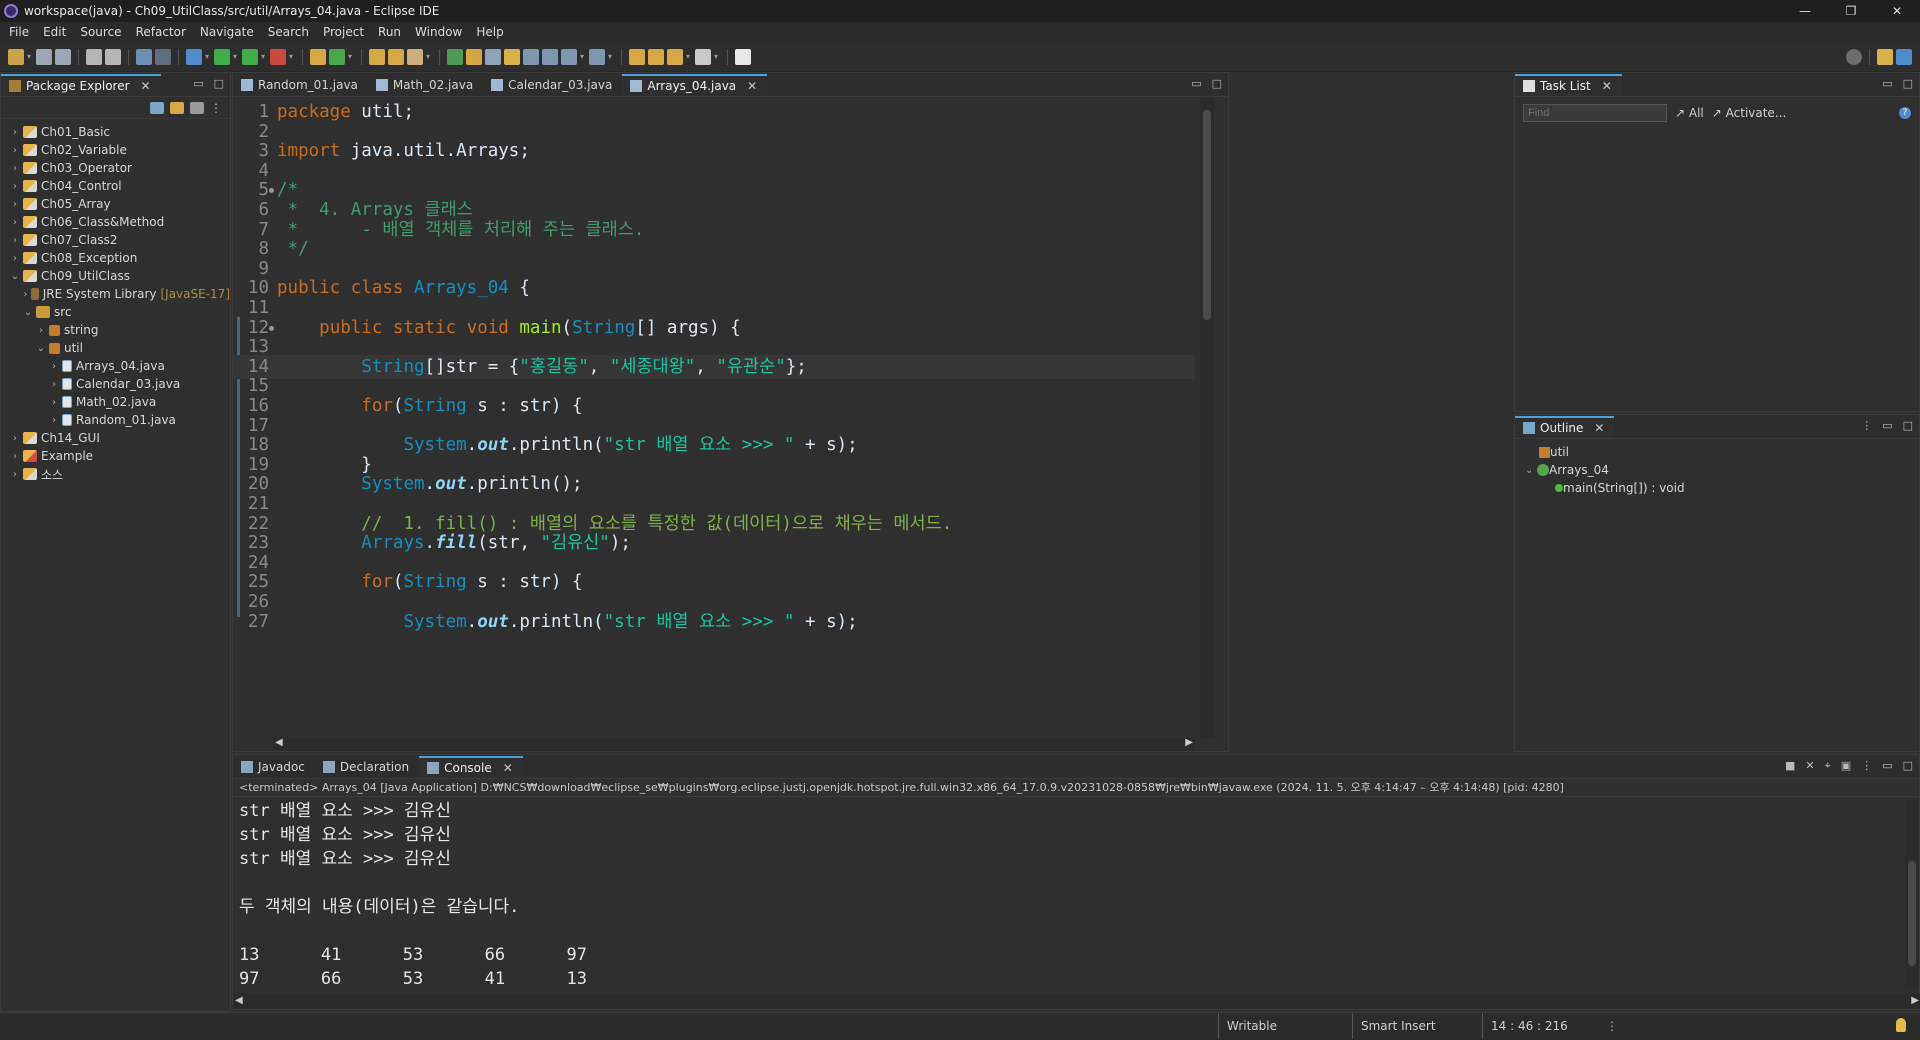  What do you see at coordinates (113, 56) in the screenshot?
I see `redo-icon` at bounding box center [113, 56].